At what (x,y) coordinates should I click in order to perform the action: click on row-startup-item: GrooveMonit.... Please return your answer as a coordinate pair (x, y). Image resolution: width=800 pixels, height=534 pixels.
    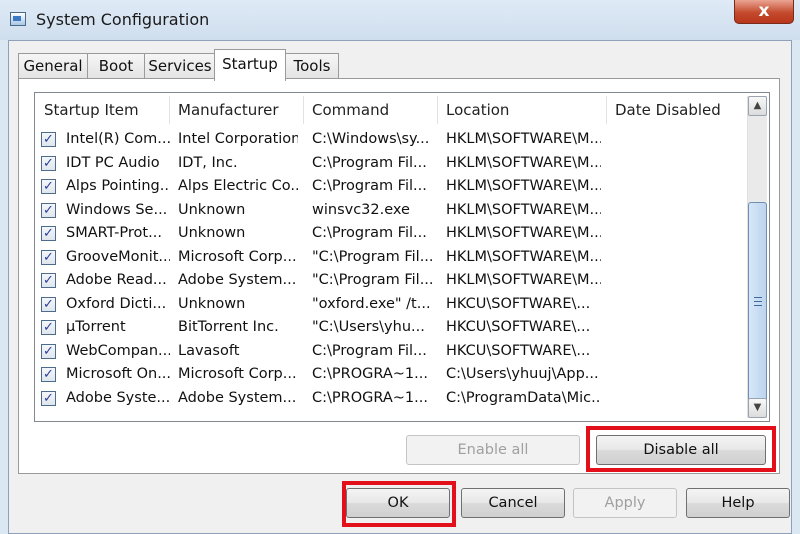
    Looking at the image, I should click on (118, 256).